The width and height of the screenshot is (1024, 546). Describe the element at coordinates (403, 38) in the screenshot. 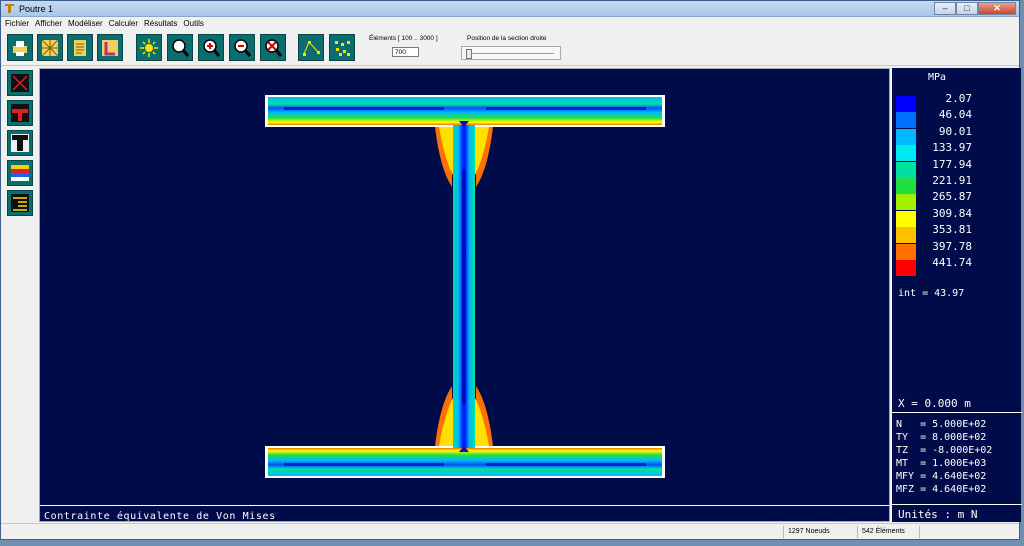

I see `elements-label: Éléments [ 100 .. 3000 ]` at that location.